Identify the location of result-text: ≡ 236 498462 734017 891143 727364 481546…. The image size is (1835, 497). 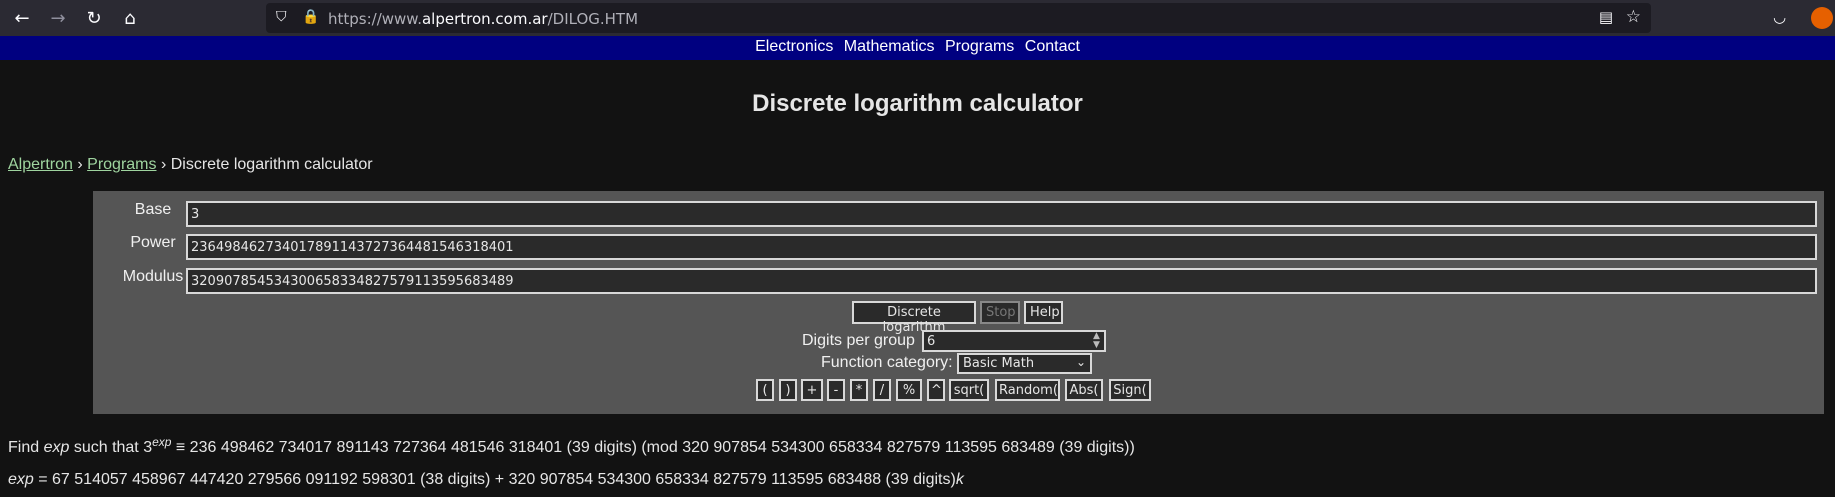
(653, 447).